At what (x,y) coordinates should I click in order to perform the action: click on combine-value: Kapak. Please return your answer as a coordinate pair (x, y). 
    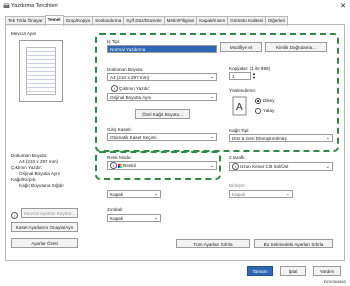
    Looking at the image, I should click on (117, 194).